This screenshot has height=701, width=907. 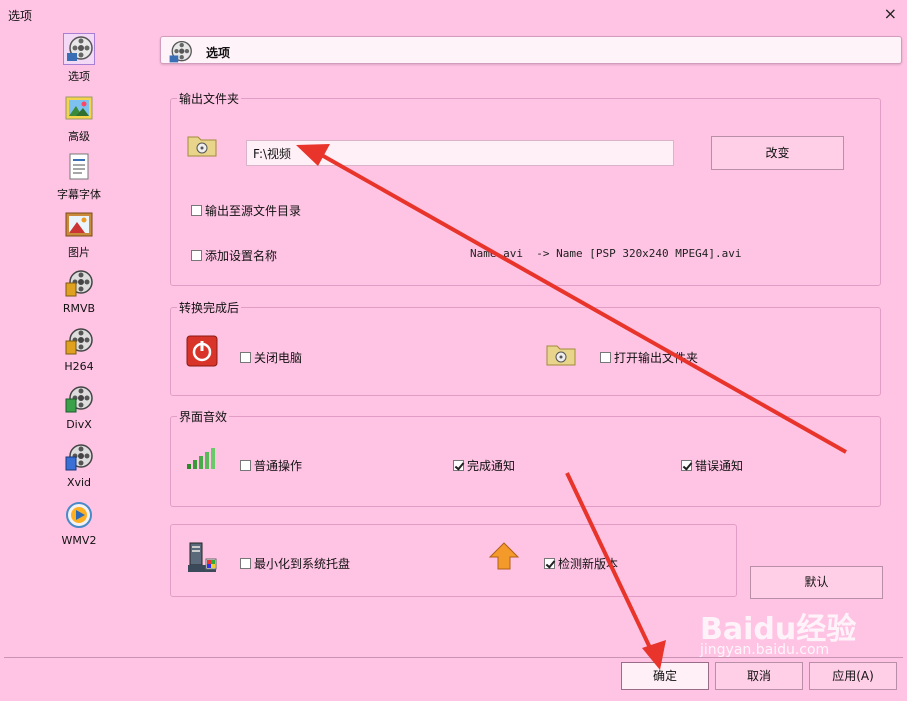 I want to click on sidebar-item-xvid: Xvid, so click(x=79, y=465).